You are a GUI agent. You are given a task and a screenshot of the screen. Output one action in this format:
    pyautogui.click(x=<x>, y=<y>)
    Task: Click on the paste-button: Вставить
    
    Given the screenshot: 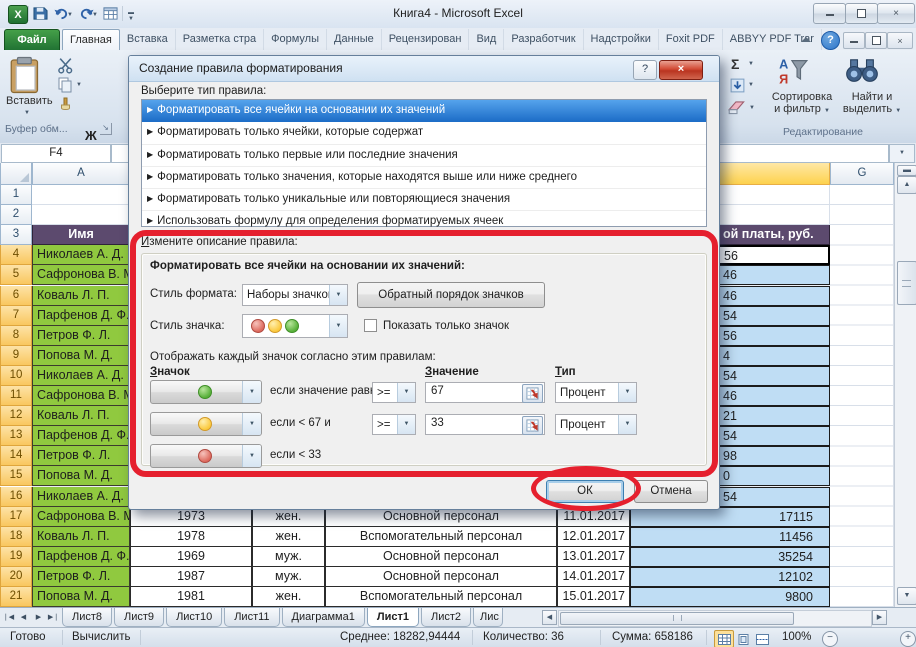 What is the action you would take?
    pyautogui.click(x=29, y=101)
    